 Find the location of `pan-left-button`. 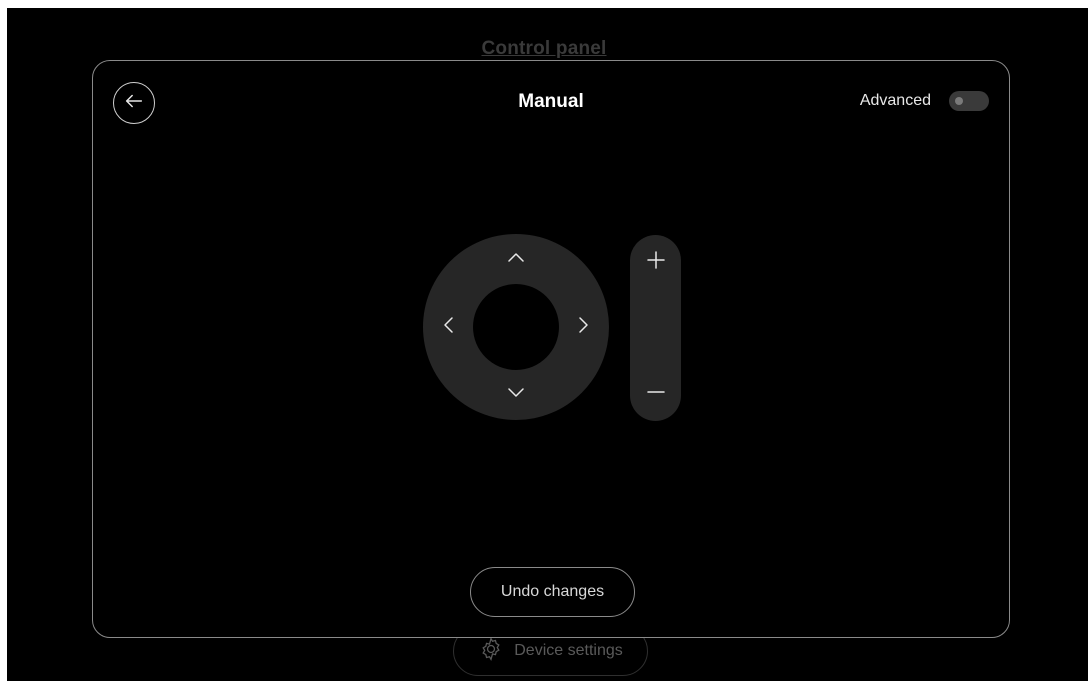

pan-left-button is located at coordinates (449, 327).